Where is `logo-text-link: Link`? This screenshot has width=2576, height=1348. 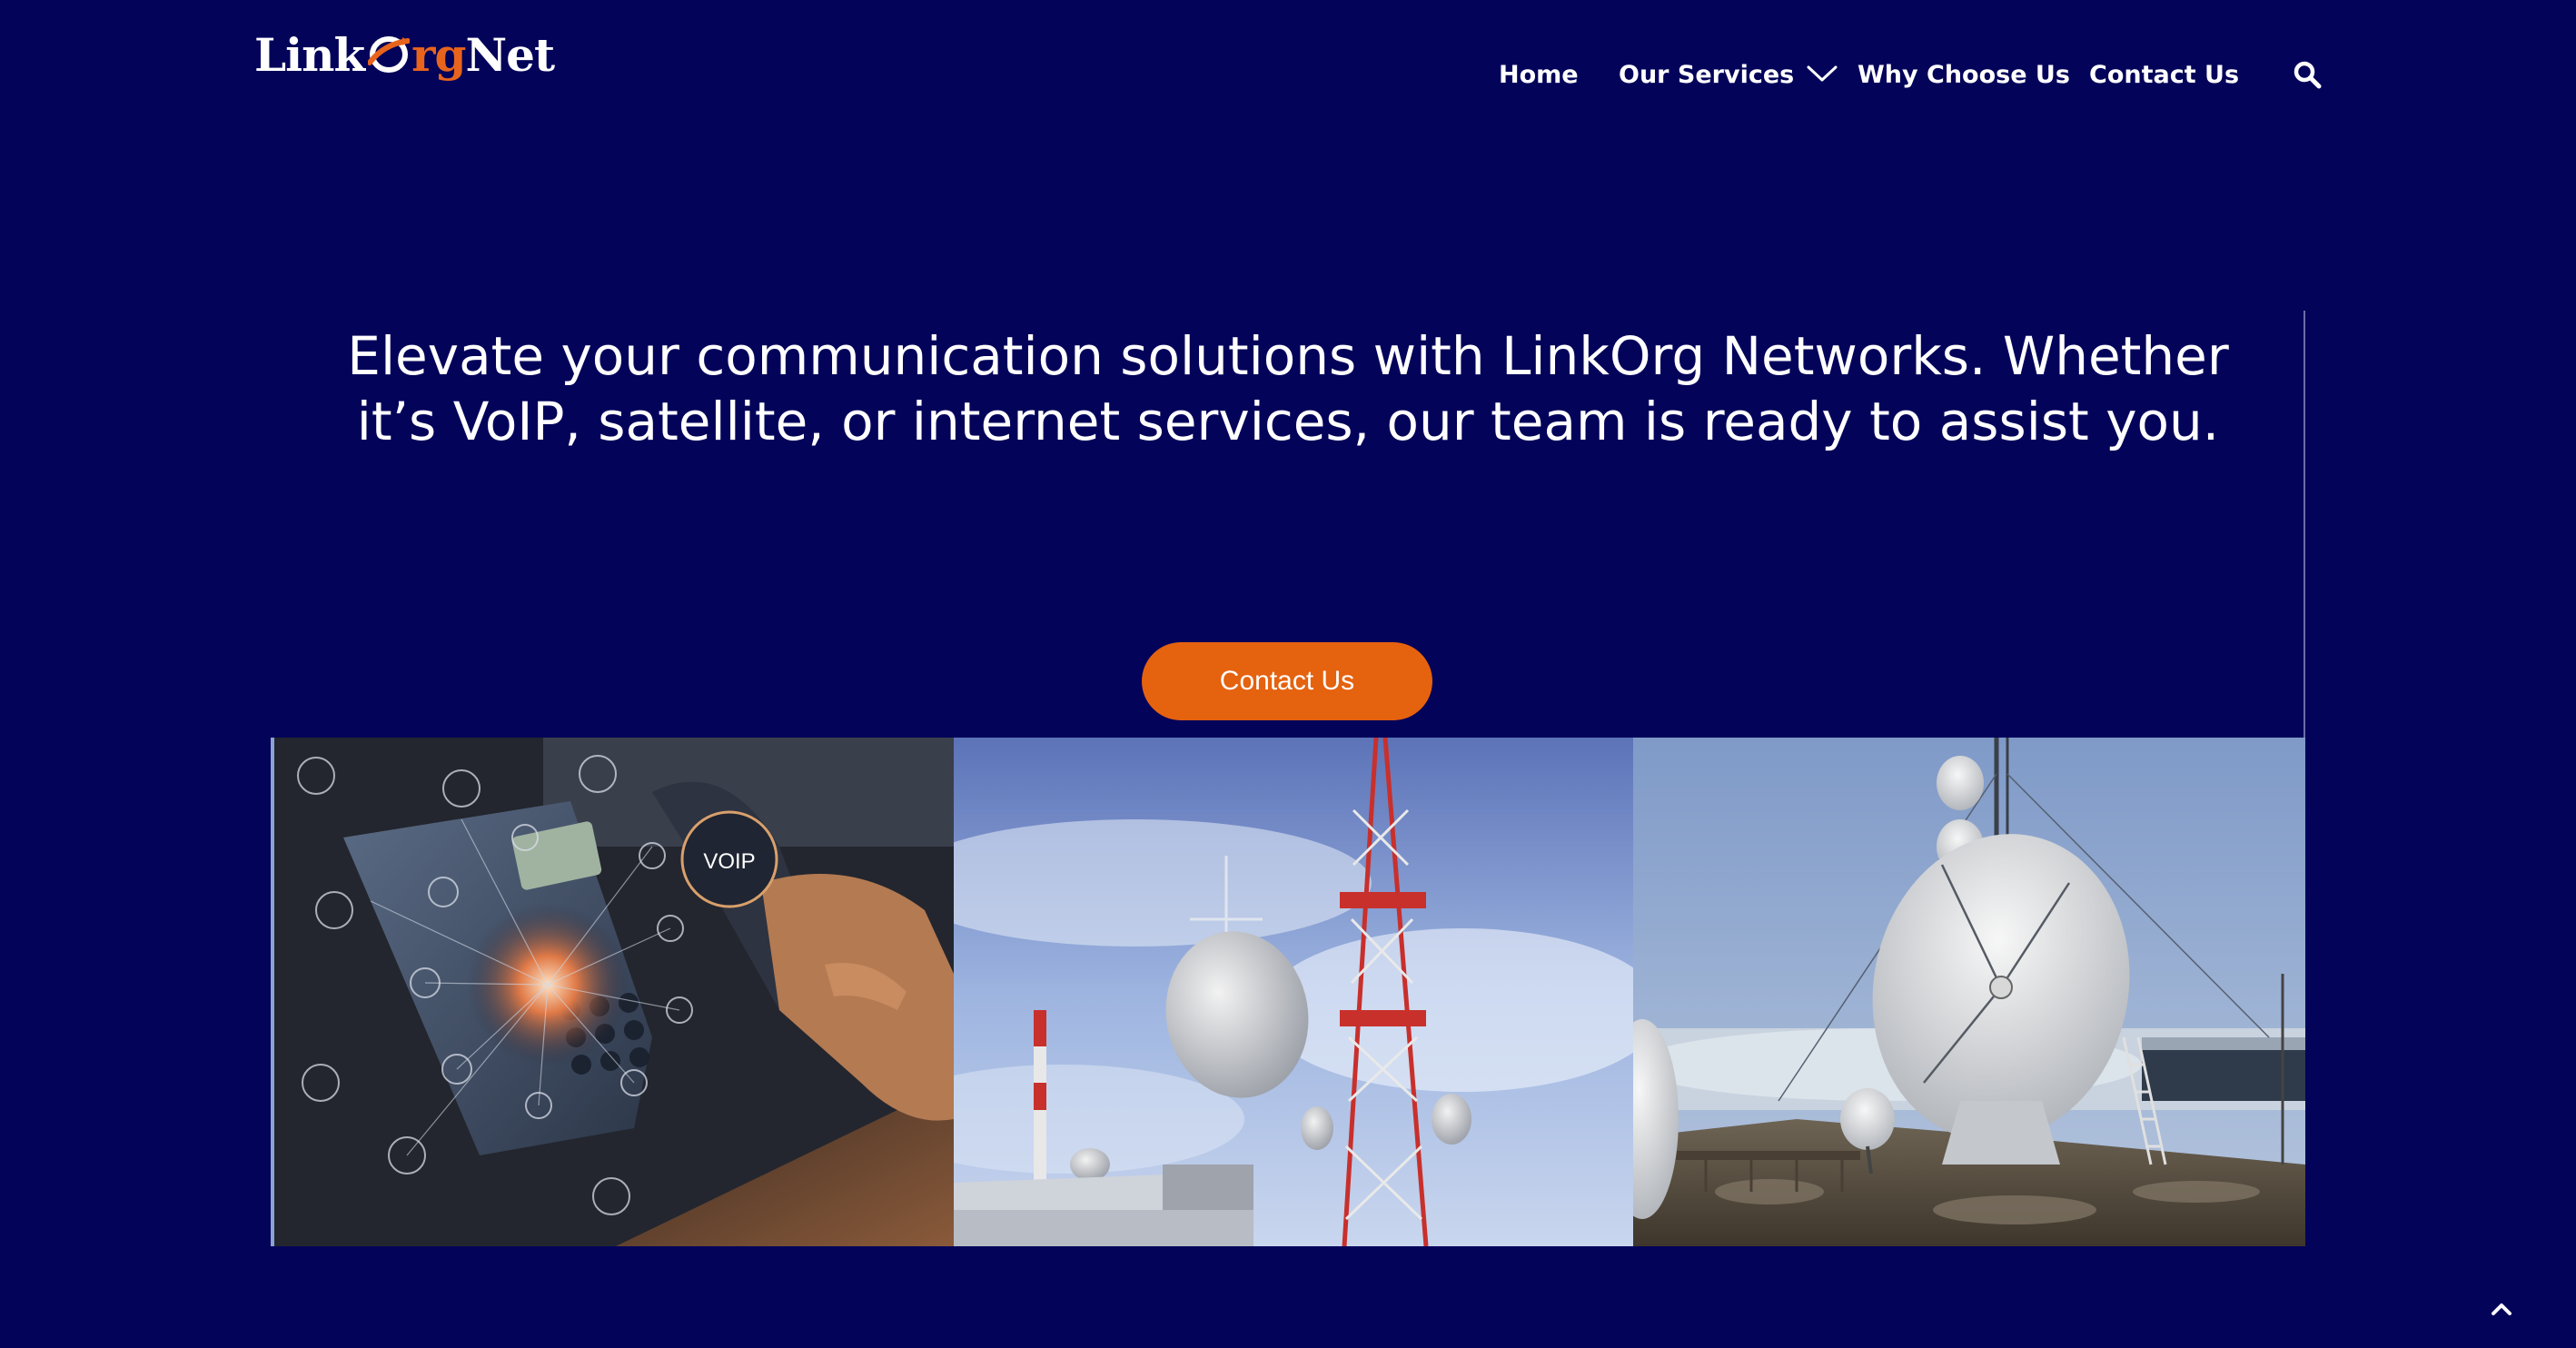 logo-text-link: Link is located at coordinates (309, 54).